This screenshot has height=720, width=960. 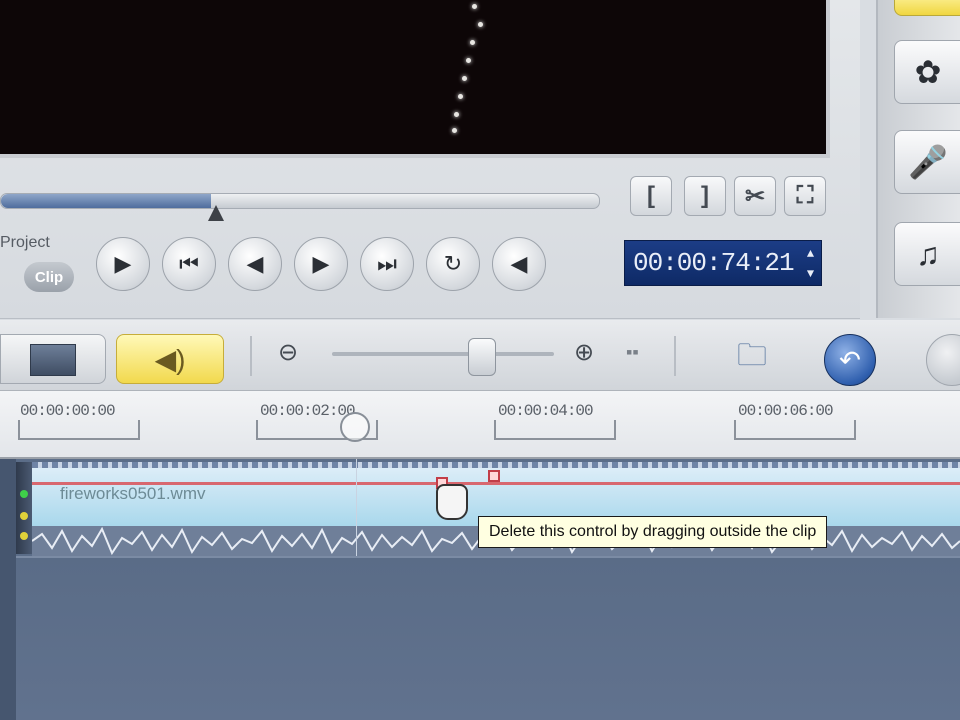 What do you see at coordinates (443, 354) in the screenshot?
I see `zoom-slider-track` at bounding box center [443, 354].